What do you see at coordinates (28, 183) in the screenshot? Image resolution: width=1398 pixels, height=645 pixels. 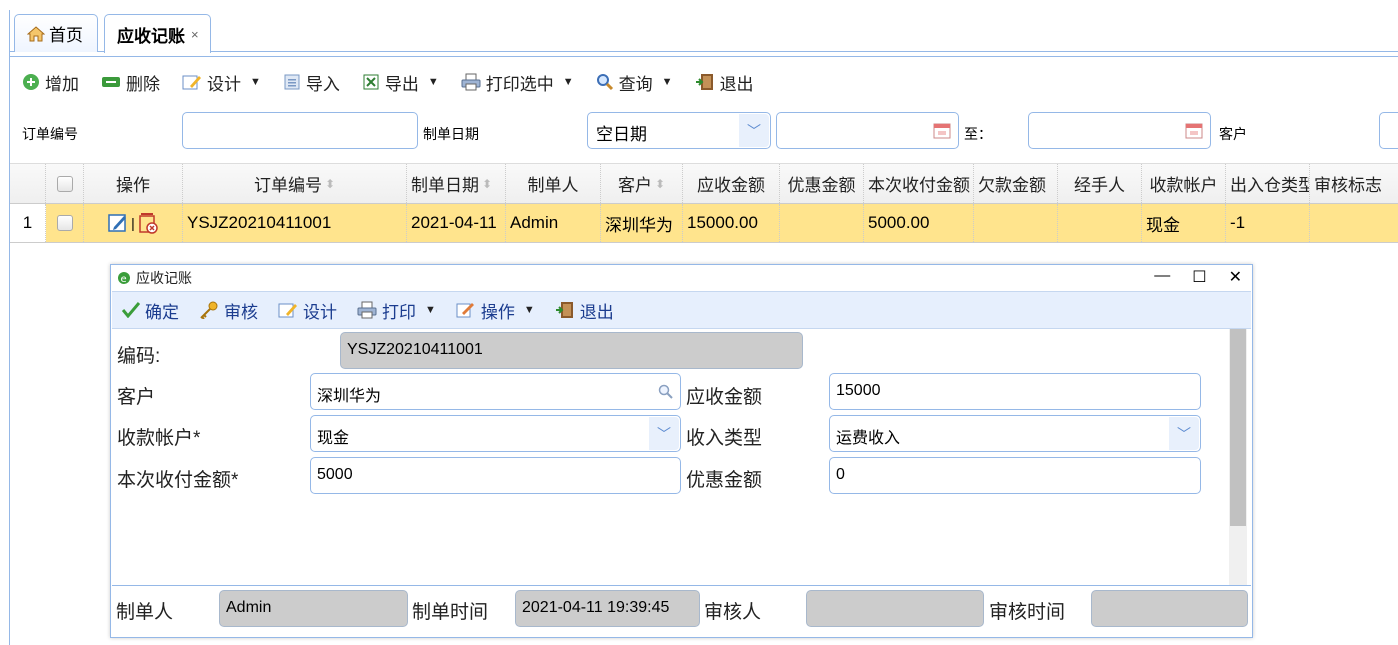 I see `header-index` at bounding box center [28, 183].